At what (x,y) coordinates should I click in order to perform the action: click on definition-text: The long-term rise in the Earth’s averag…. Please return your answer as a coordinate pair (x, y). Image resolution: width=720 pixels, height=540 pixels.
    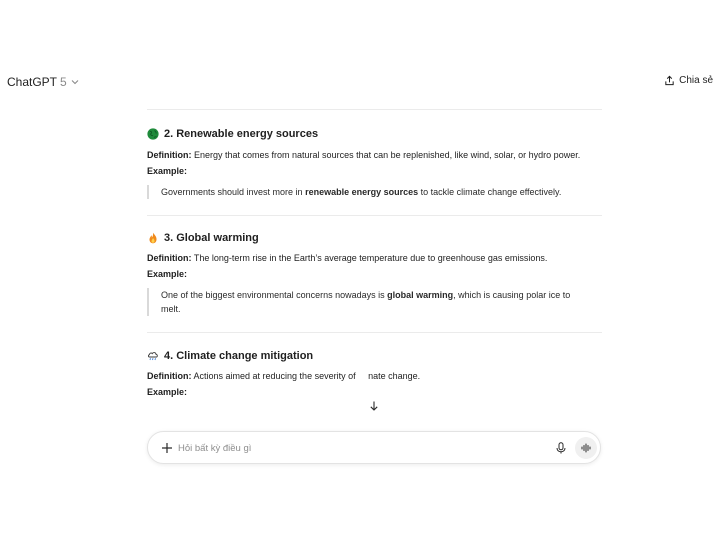
    Looking at the image, I should click on (369, 258).